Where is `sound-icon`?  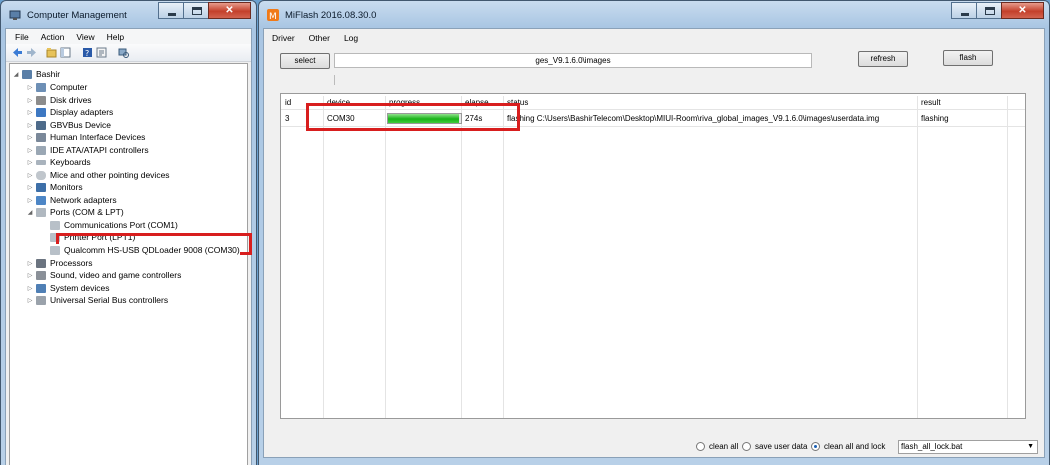 sound-icon is located at coordinates (41, 275).